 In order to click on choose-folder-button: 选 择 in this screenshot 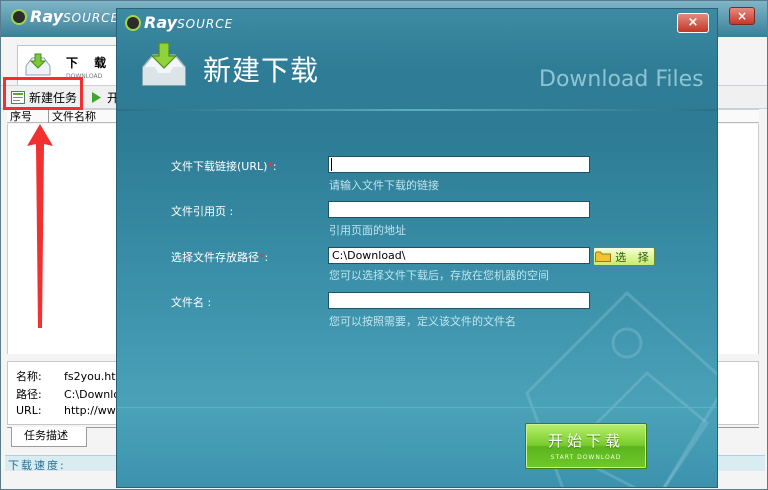, I will do `click(624, 256)`.